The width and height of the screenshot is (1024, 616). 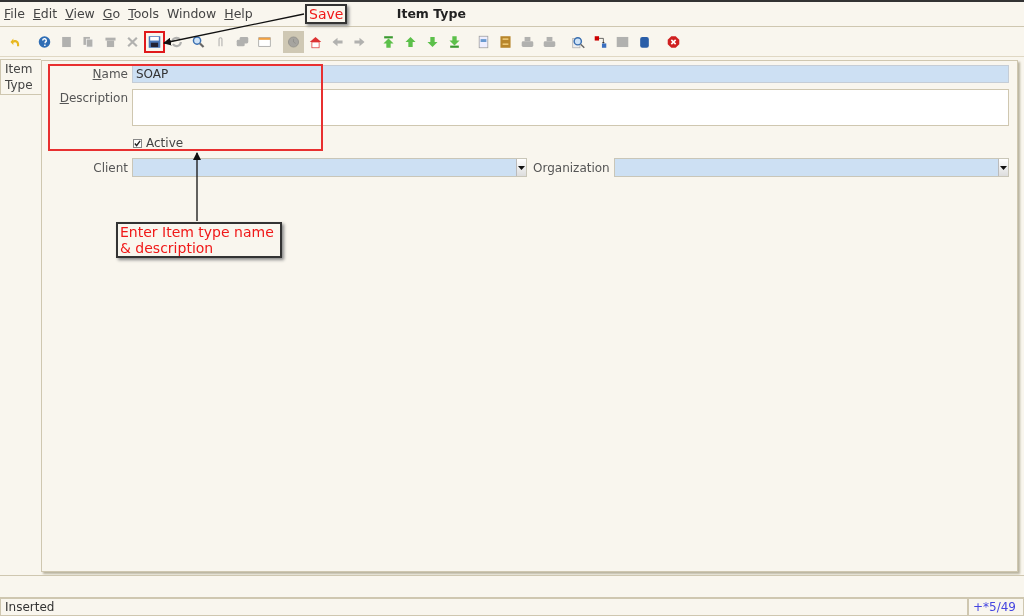 What do you see at coordinates (431, 13) in the screenshot?
I see `window-title: Item Type` at bounding box center [431, 13].